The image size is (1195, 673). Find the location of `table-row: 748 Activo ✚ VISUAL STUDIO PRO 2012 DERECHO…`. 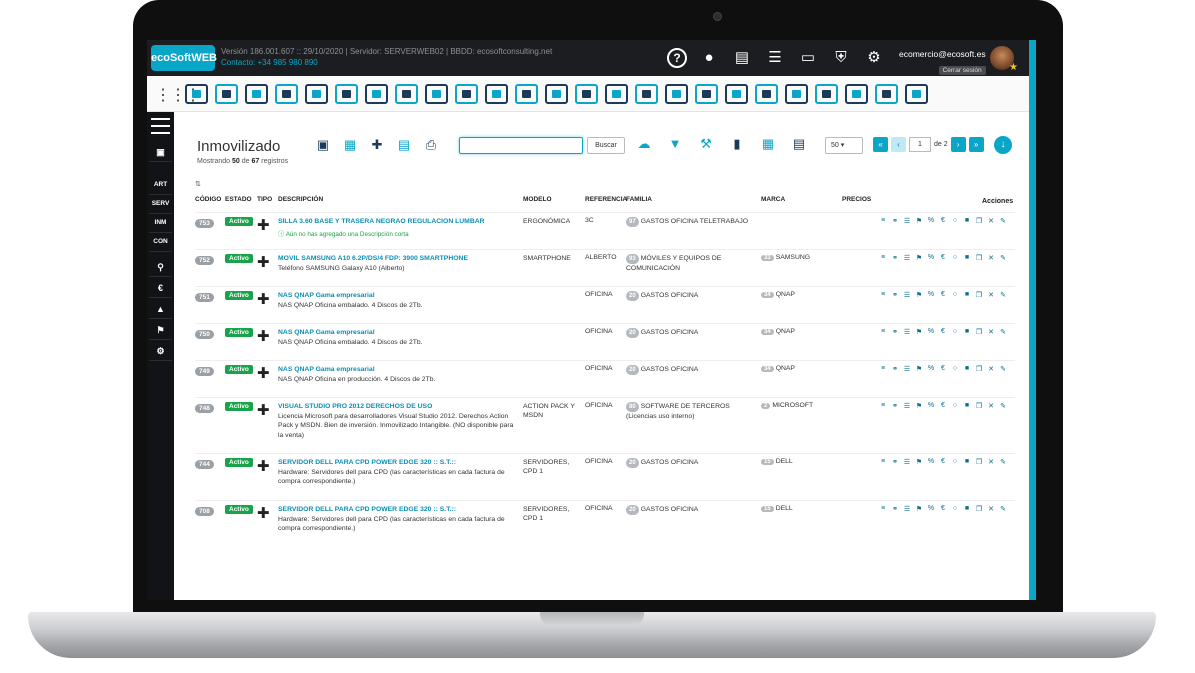

table-row: 748 Activo ✚ VISUAL STUDIO PRO 2012 DERECHO… is located at coordinates (605, 425).